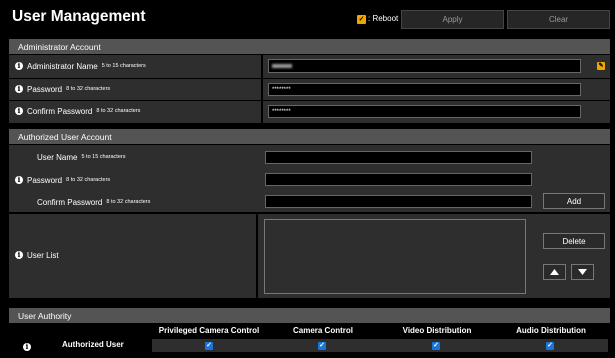  I want to click on clear-button: Clear, so click(558, 19).